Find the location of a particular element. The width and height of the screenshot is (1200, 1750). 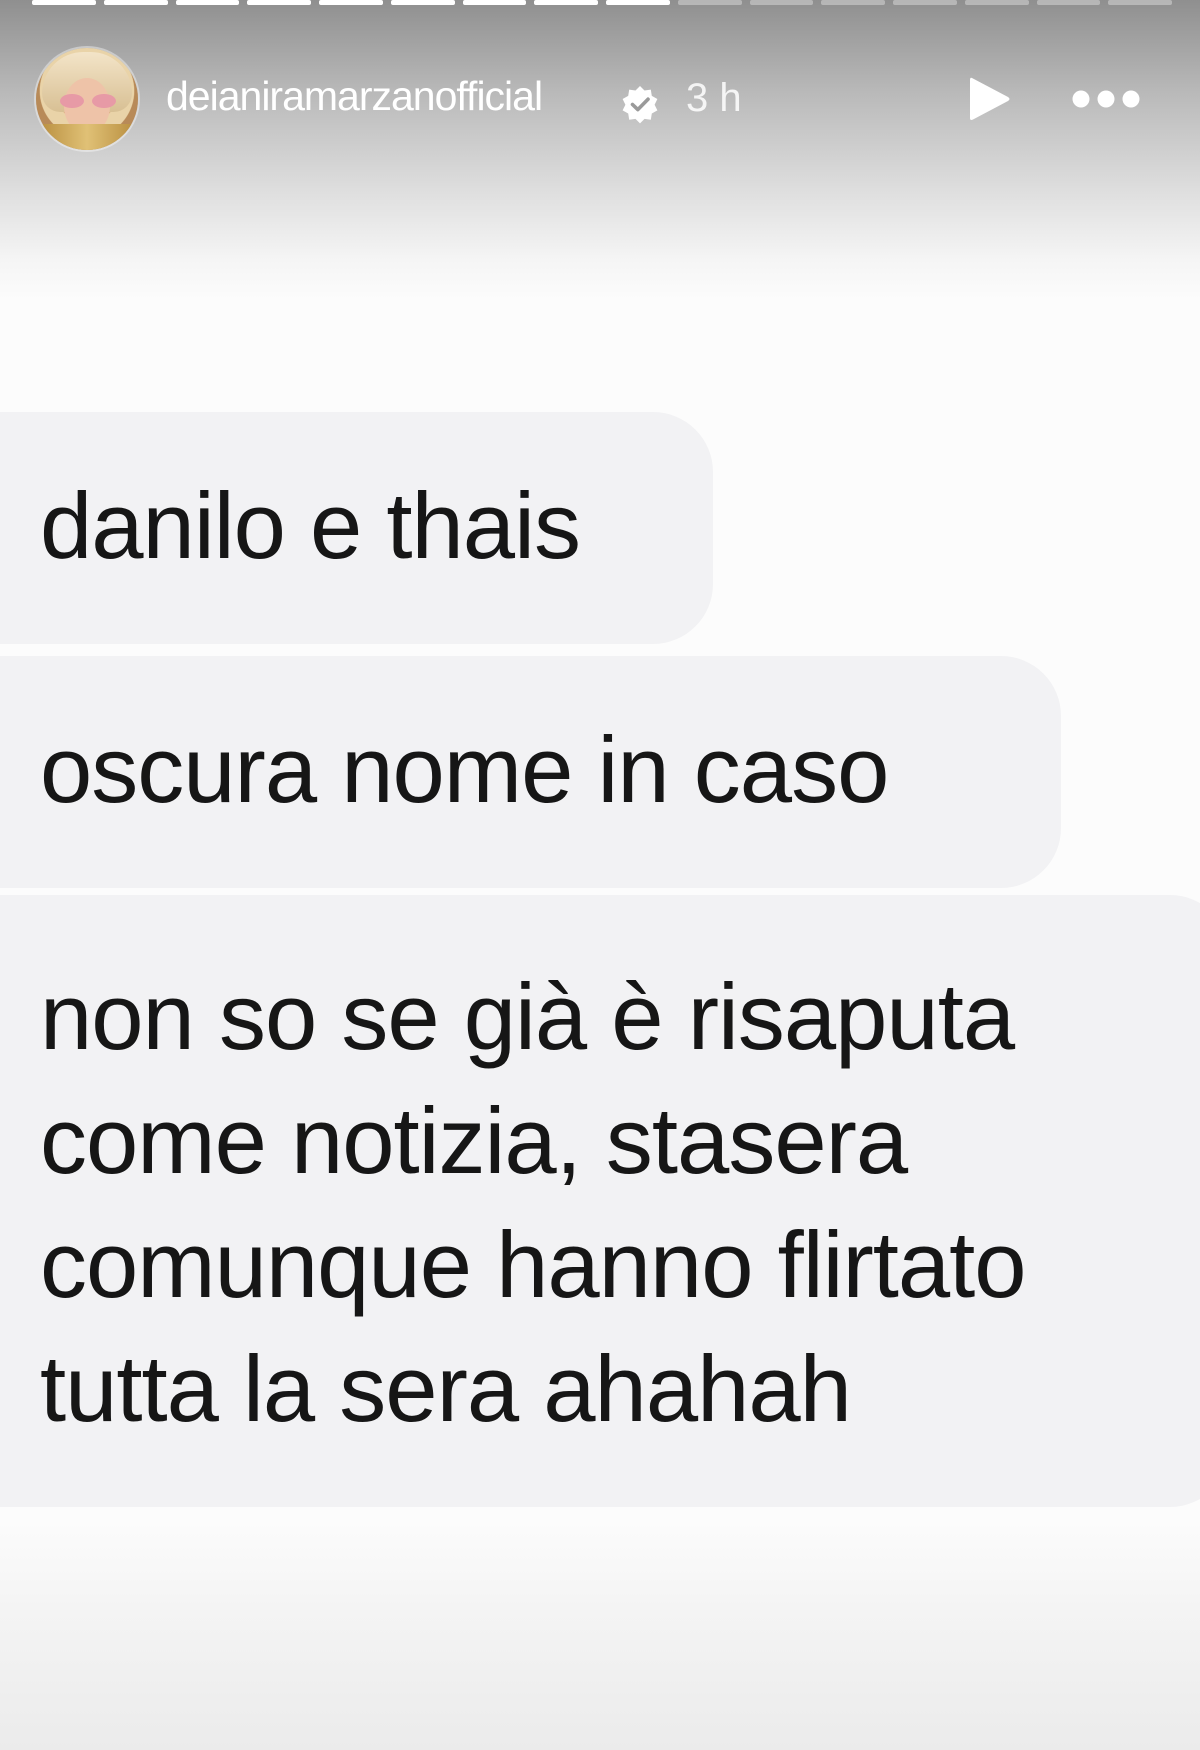

more-dots-icon is located at coordinates (1106, 99).